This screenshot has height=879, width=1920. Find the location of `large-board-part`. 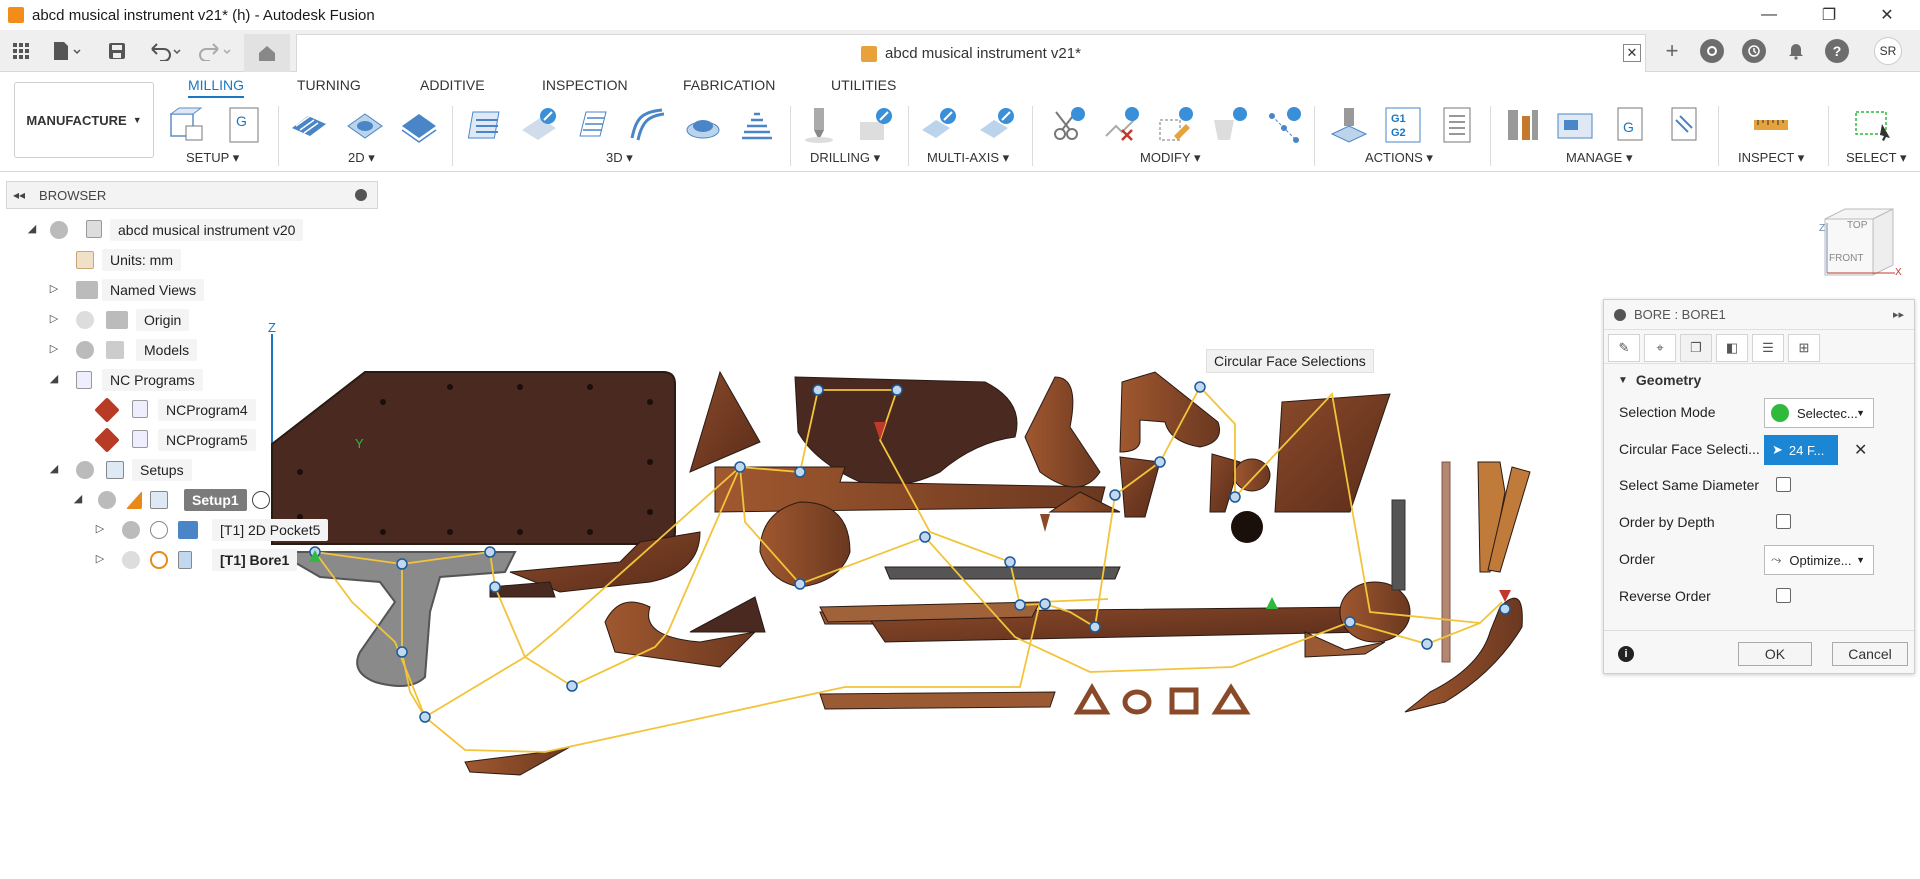

large-board-part is located at coordinates (473, 458).